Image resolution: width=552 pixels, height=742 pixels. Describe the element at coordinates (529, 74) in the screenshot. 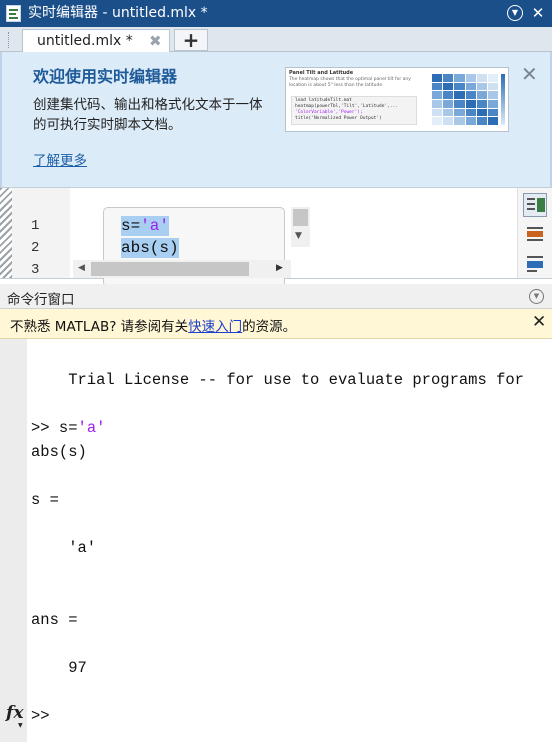

I see `banner-close-icon: ✕` at that location.